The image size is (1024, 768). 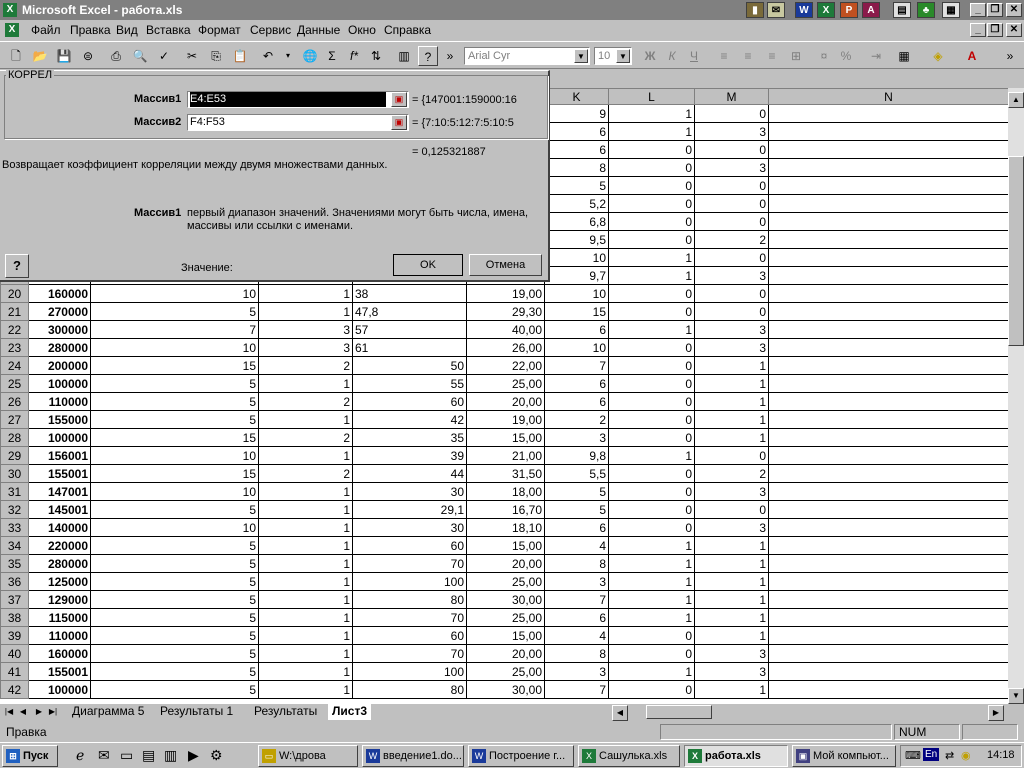 I want to click on cell: 80, so click(x=409, y=689).